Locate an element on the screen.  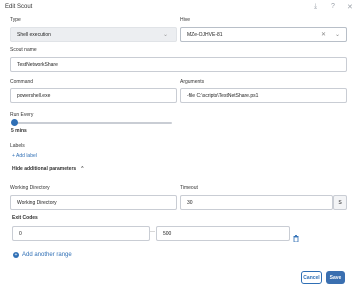
run-every-label: Run Every is located at coordinates (22, 115).